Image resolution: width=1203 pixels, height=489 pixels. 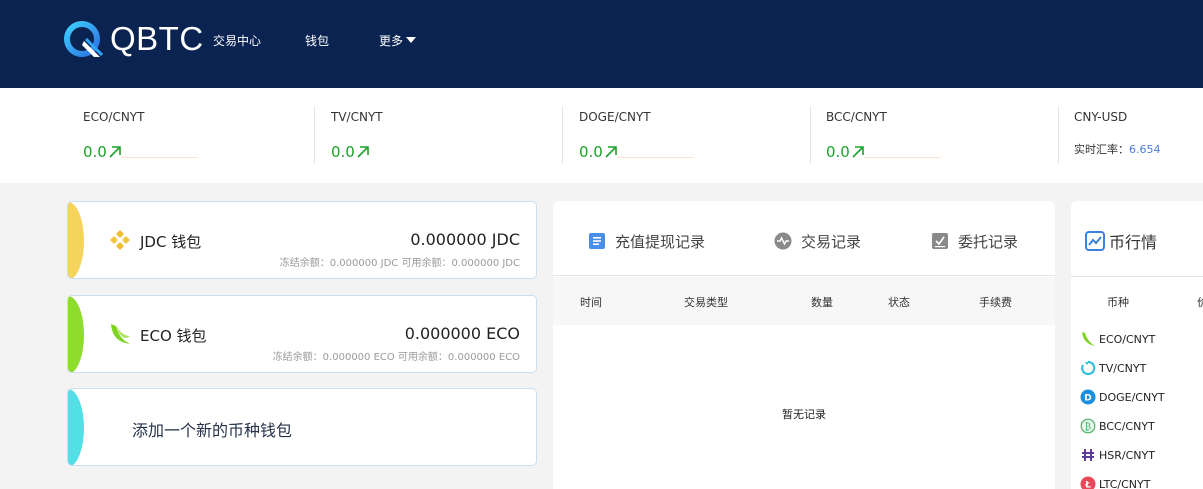 What do you see at coordinates (1088, 368) in the screenshot?
I see `tv-icon` at bounding box center [1088, 368].